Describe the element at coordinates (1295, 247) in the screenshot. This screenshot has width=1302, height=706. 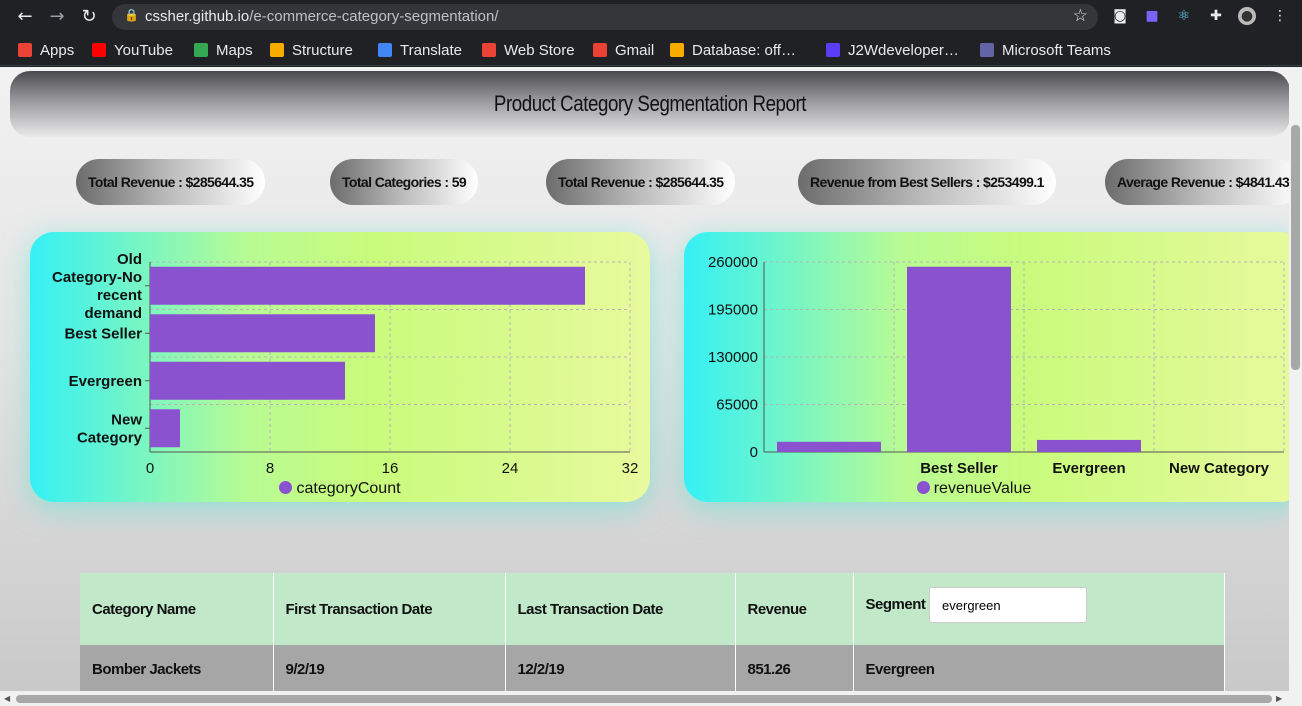
I see `vertical-scrollbar-thumb` at that location.